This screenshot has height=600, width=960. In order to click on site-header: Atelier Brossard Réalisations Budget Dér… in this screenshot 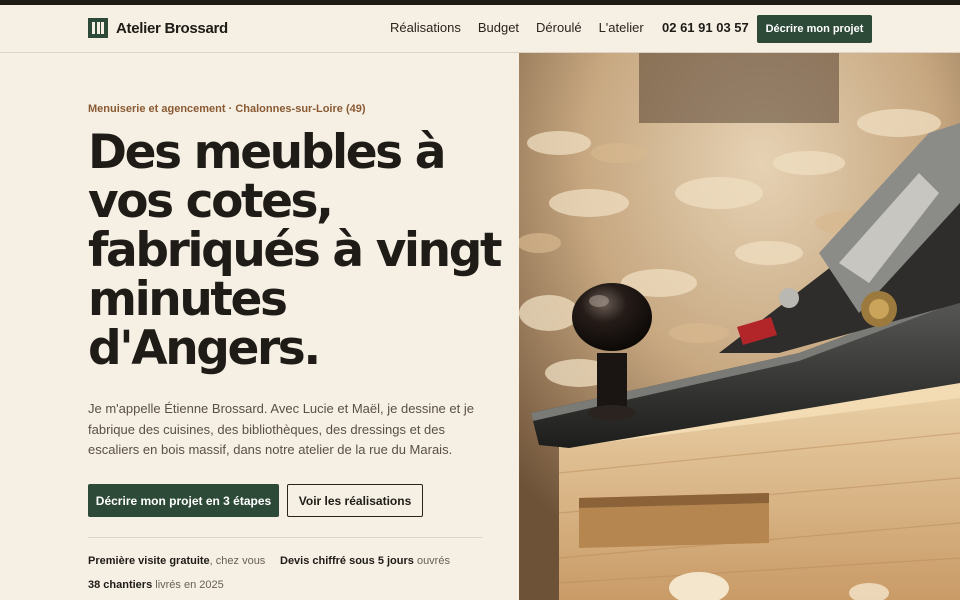, I will do `click(480, 29)`.